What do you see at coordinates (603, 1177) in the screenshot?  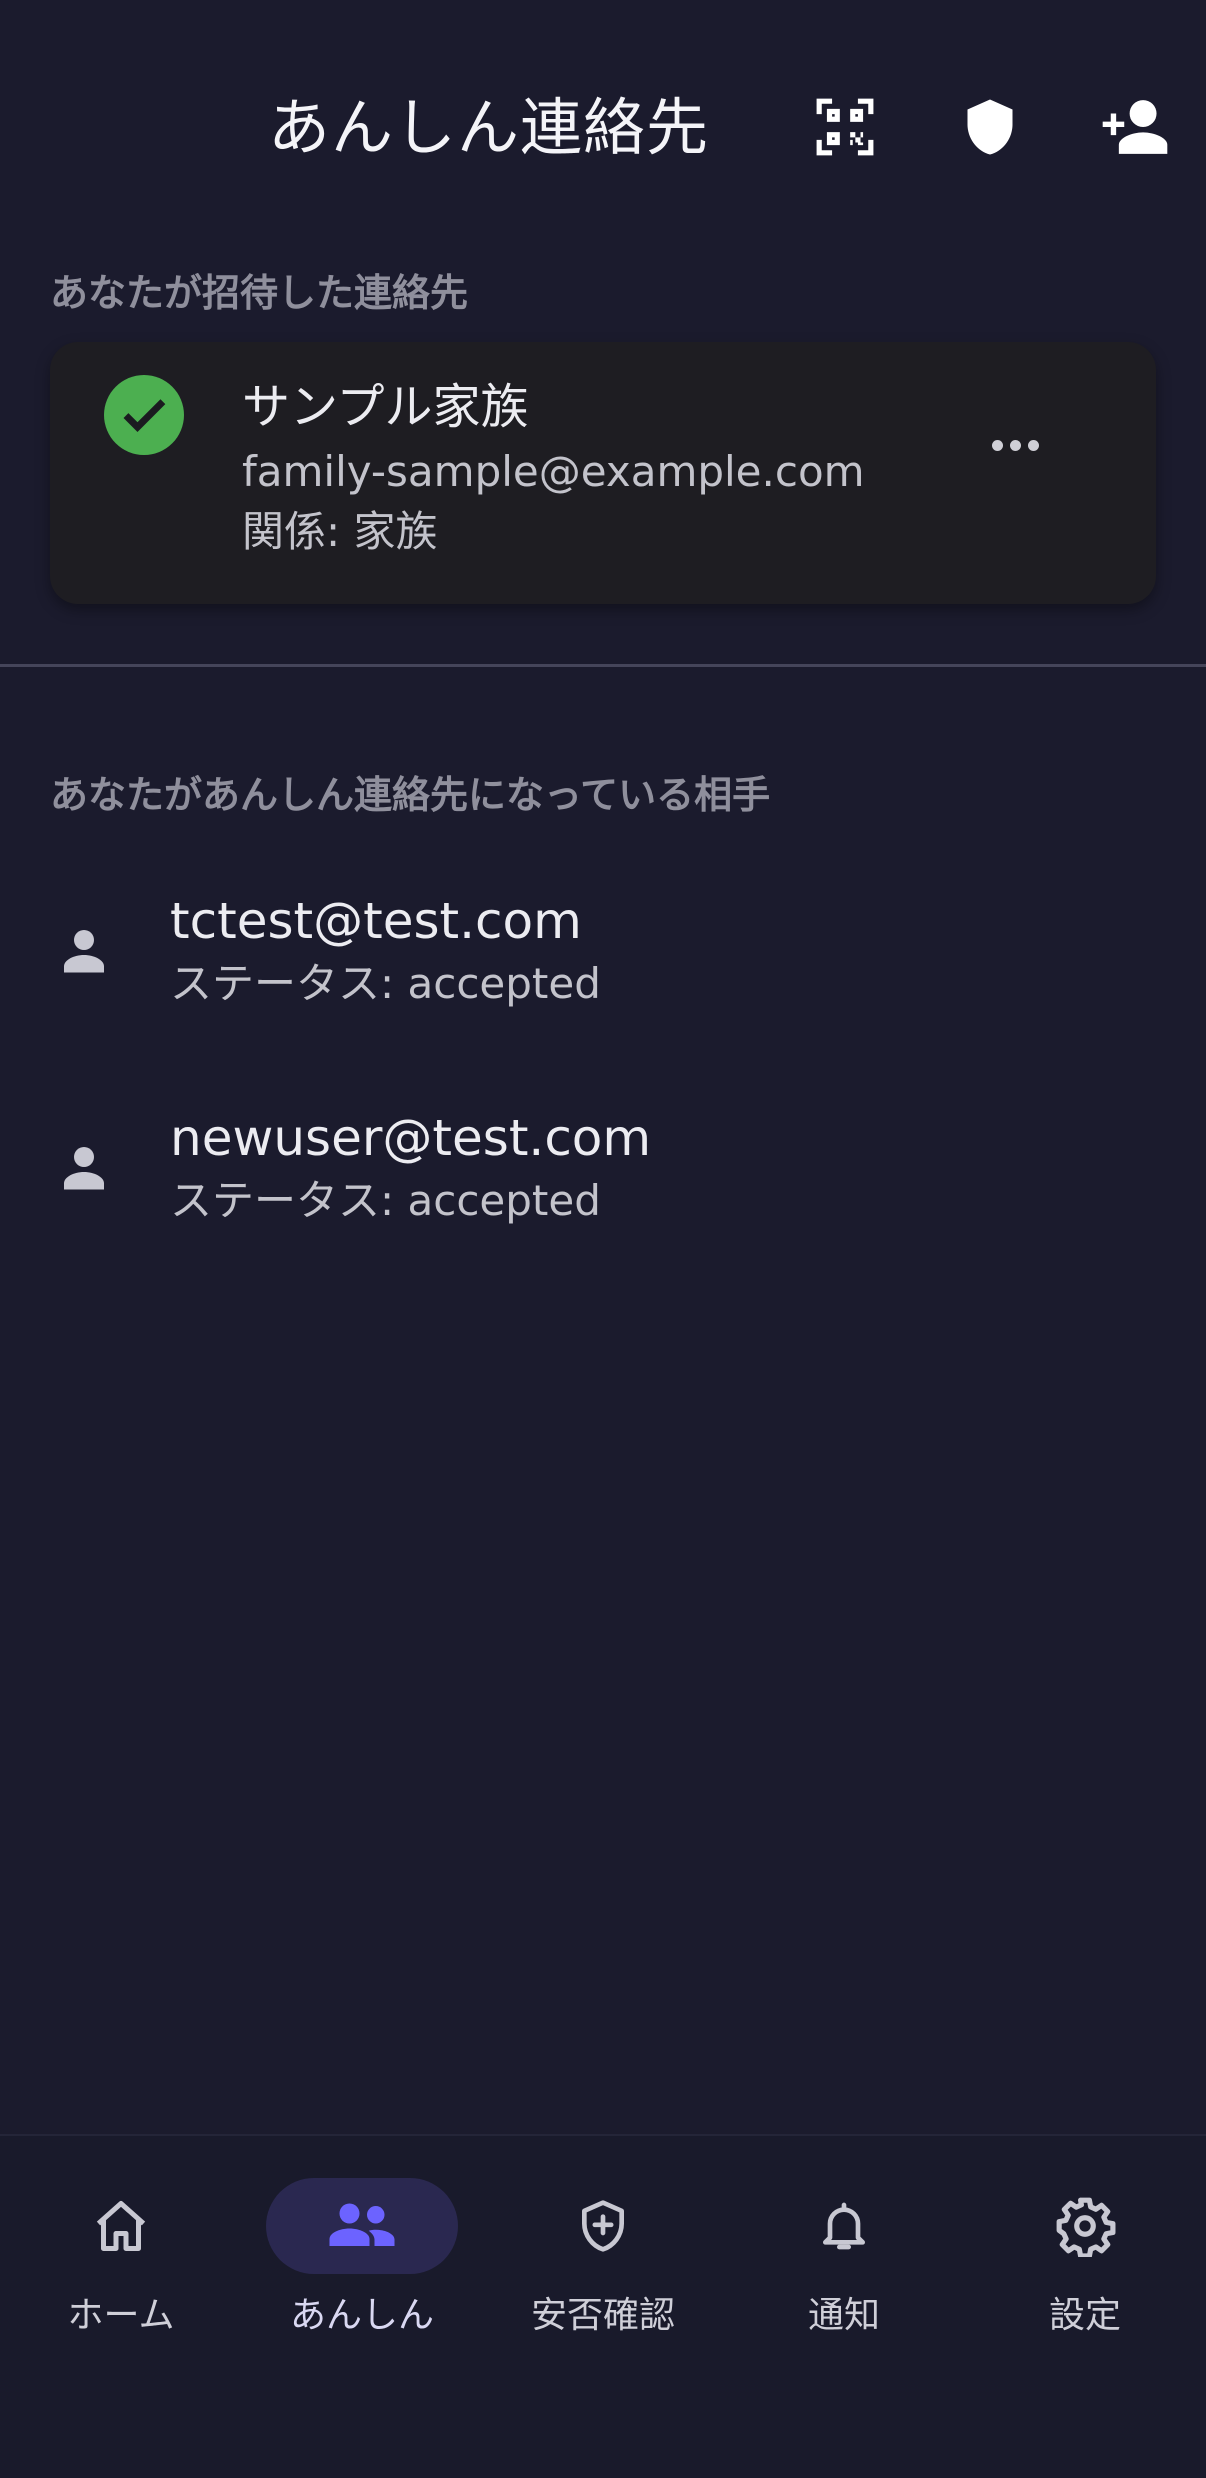 I see `list-item: newuser@test.com ステータス: accepted` at bounding box center [603, 1177].